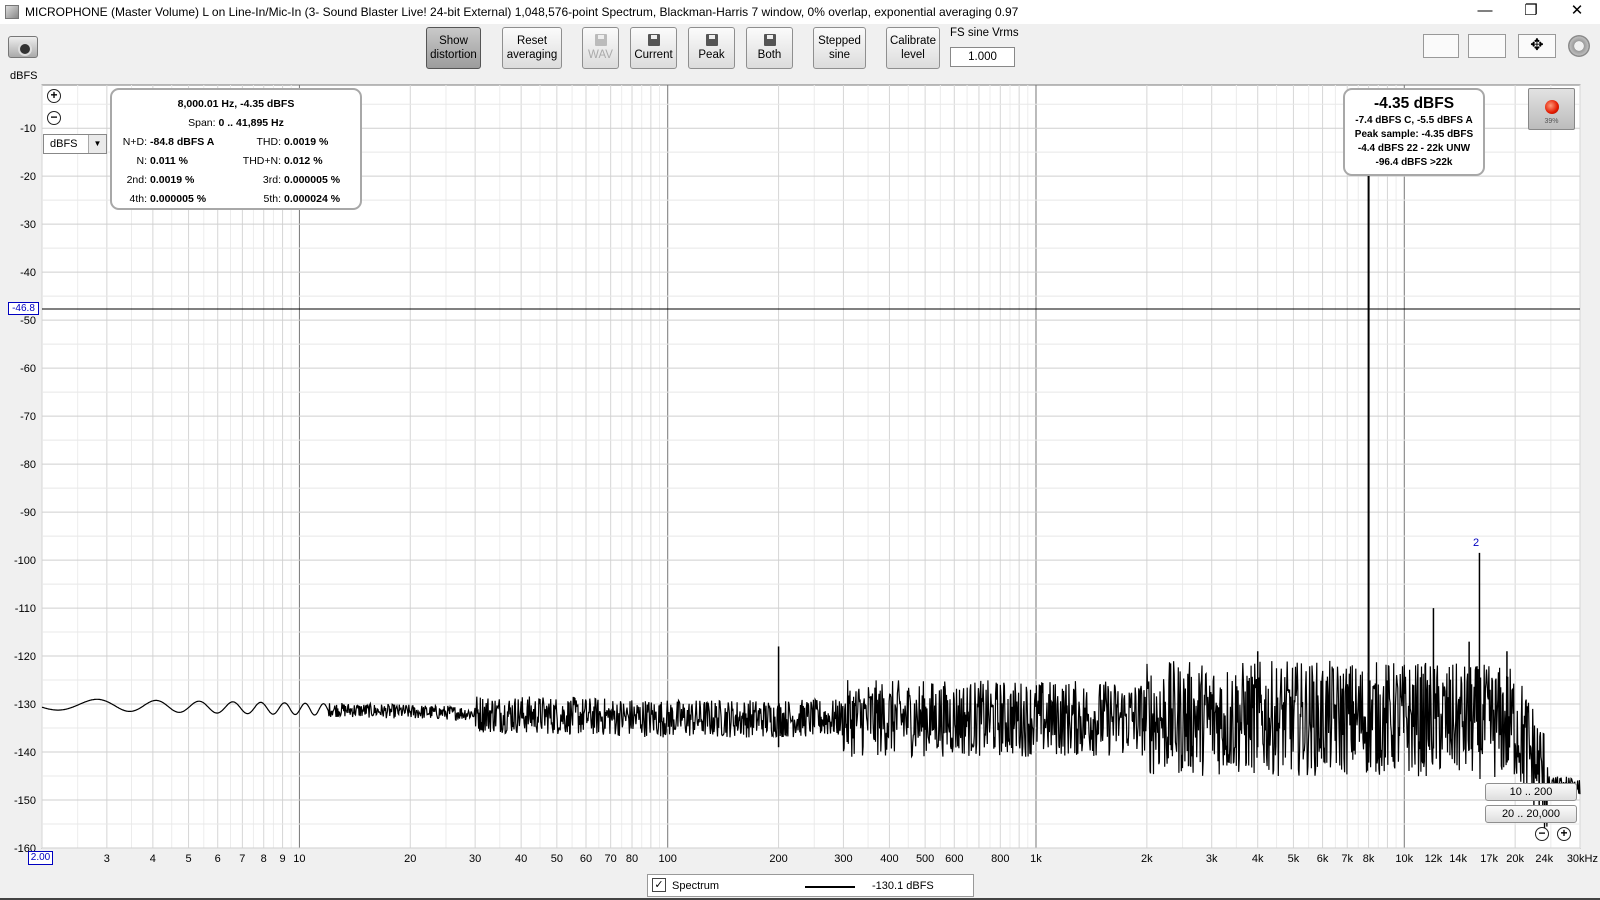 Image resolution: width=1600 pixels, height=900 pixels. Describe the element at coordinates (632, 859) in the screenshot. I see `x-tick-label: 80` at that location.